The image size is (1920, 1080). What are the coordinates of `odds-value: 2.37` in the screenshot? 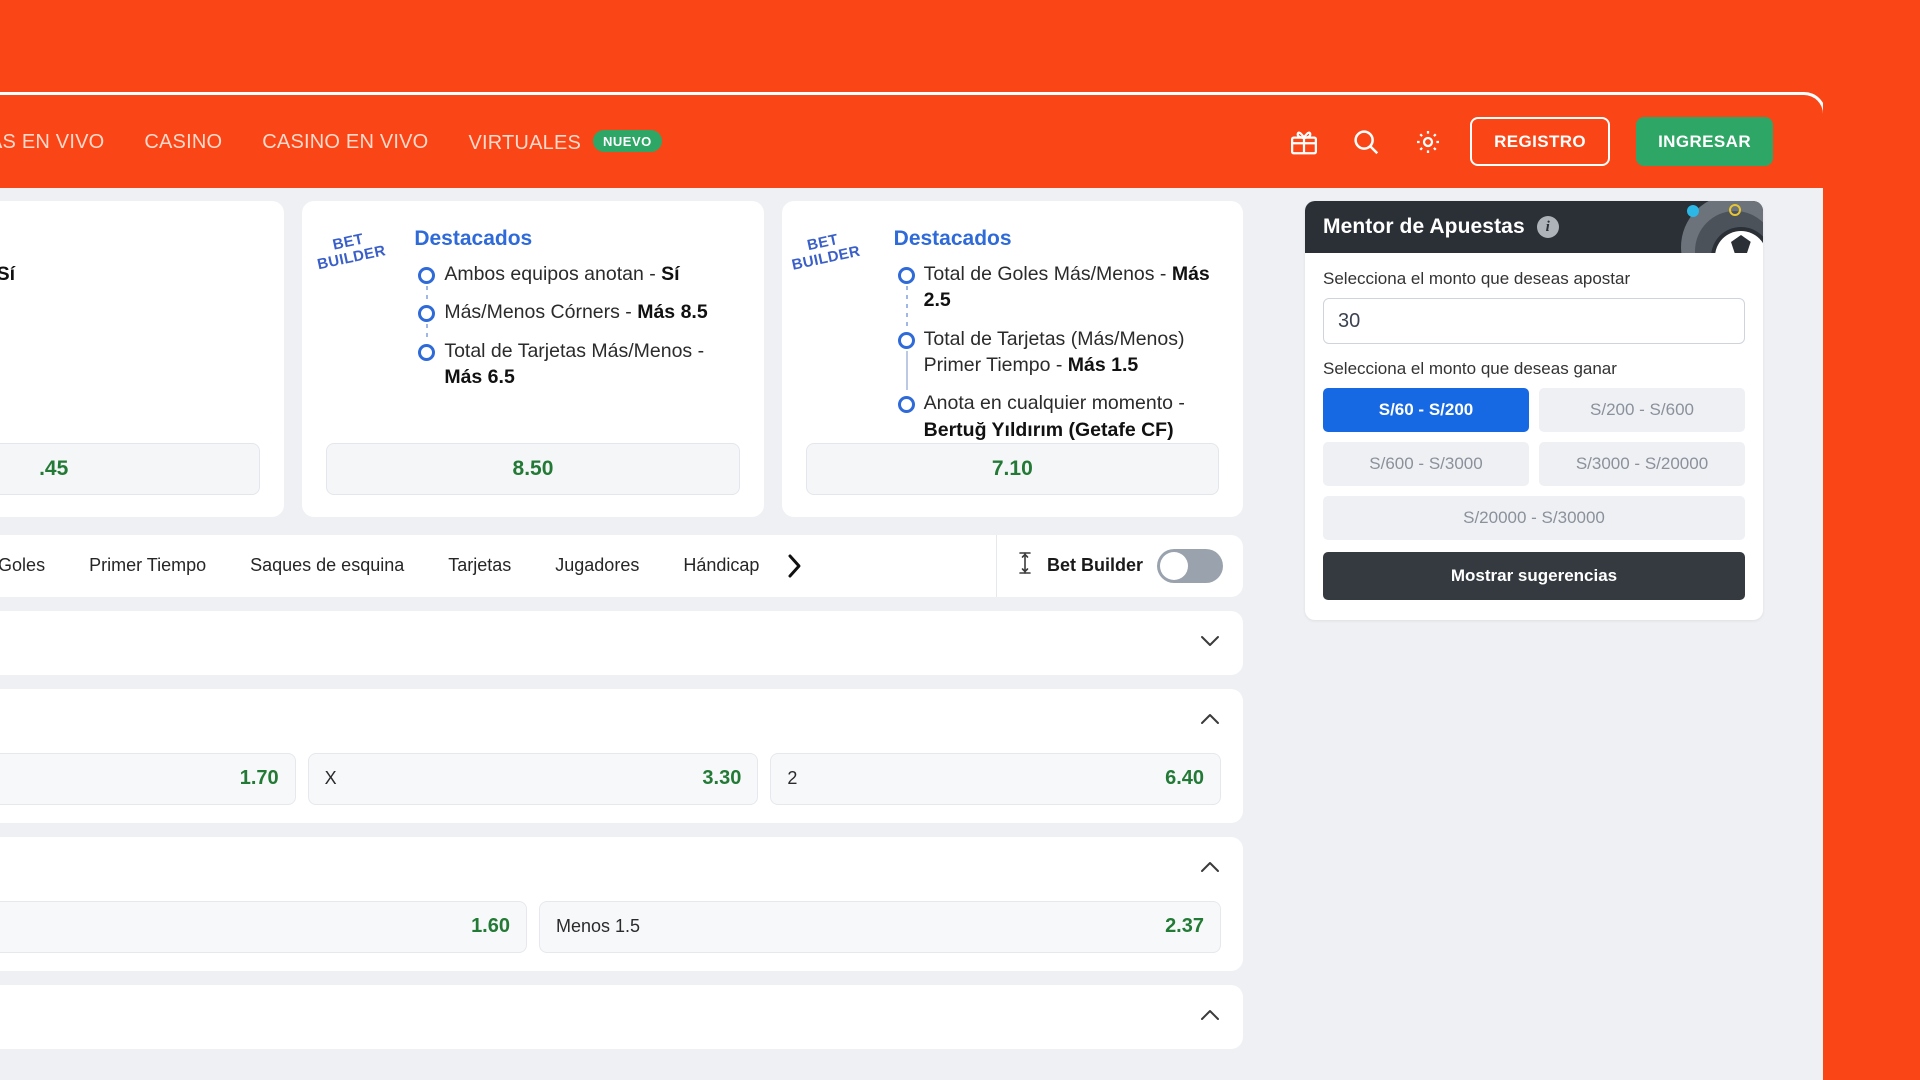 It's located at (1184, 926).